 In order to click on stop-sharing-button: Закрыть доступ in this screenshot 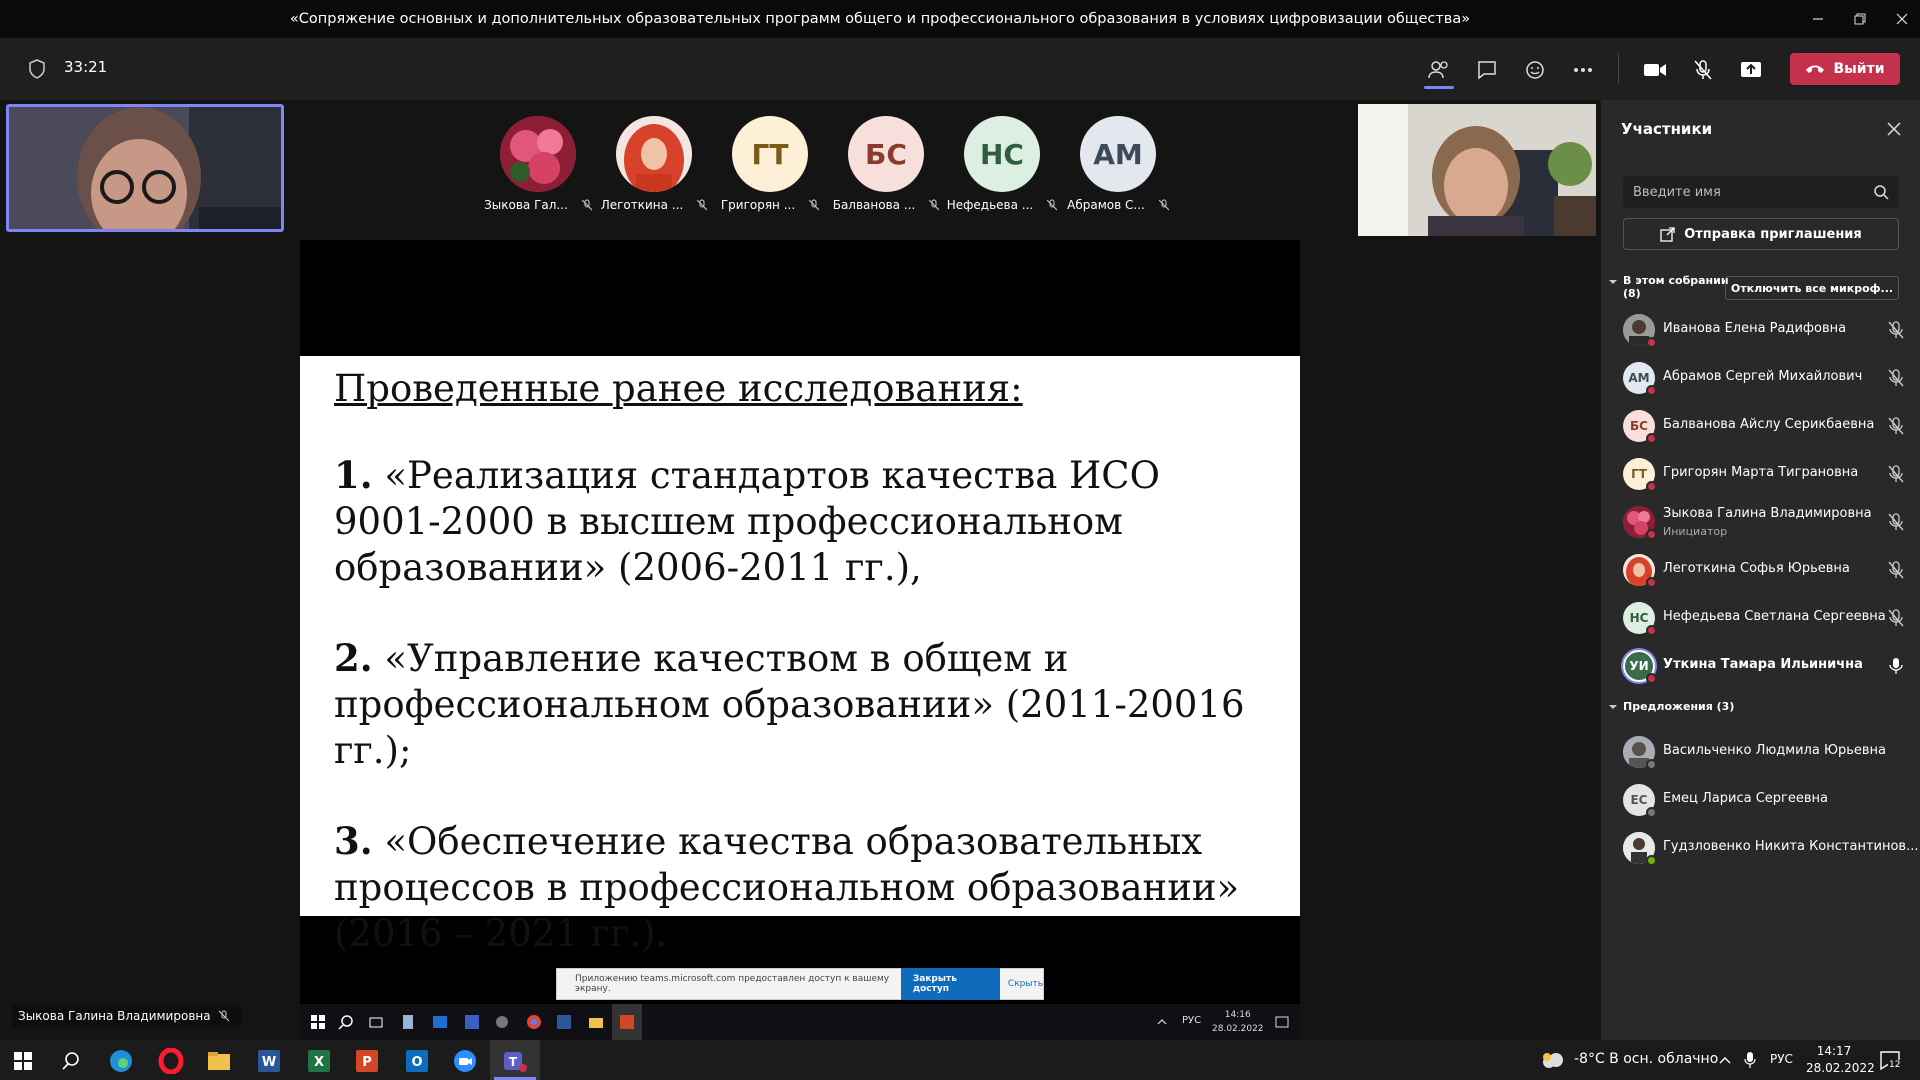, I will do `click(950, 984)`.